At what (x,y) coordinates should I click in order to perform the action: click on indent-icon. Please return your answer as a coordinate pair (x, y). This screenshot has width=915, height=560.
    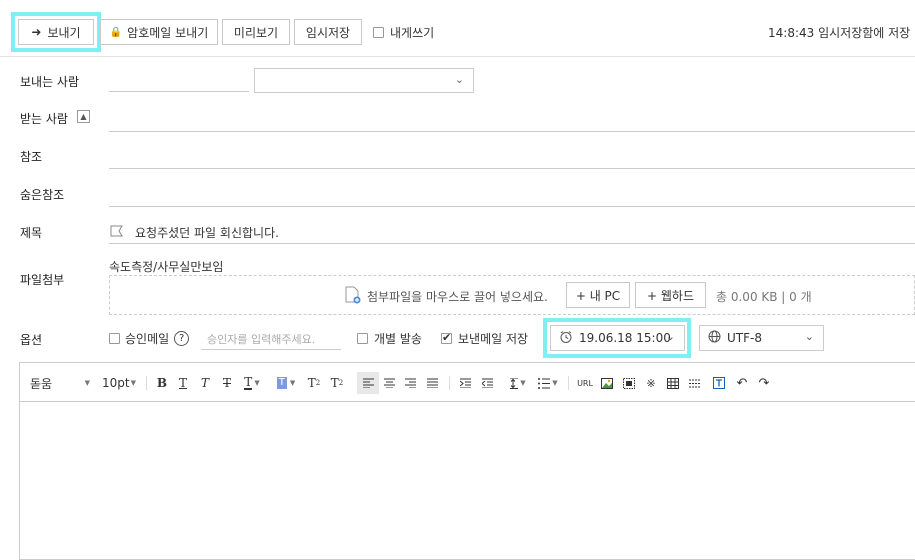
    Looking at the image, I should click on (465, 383).